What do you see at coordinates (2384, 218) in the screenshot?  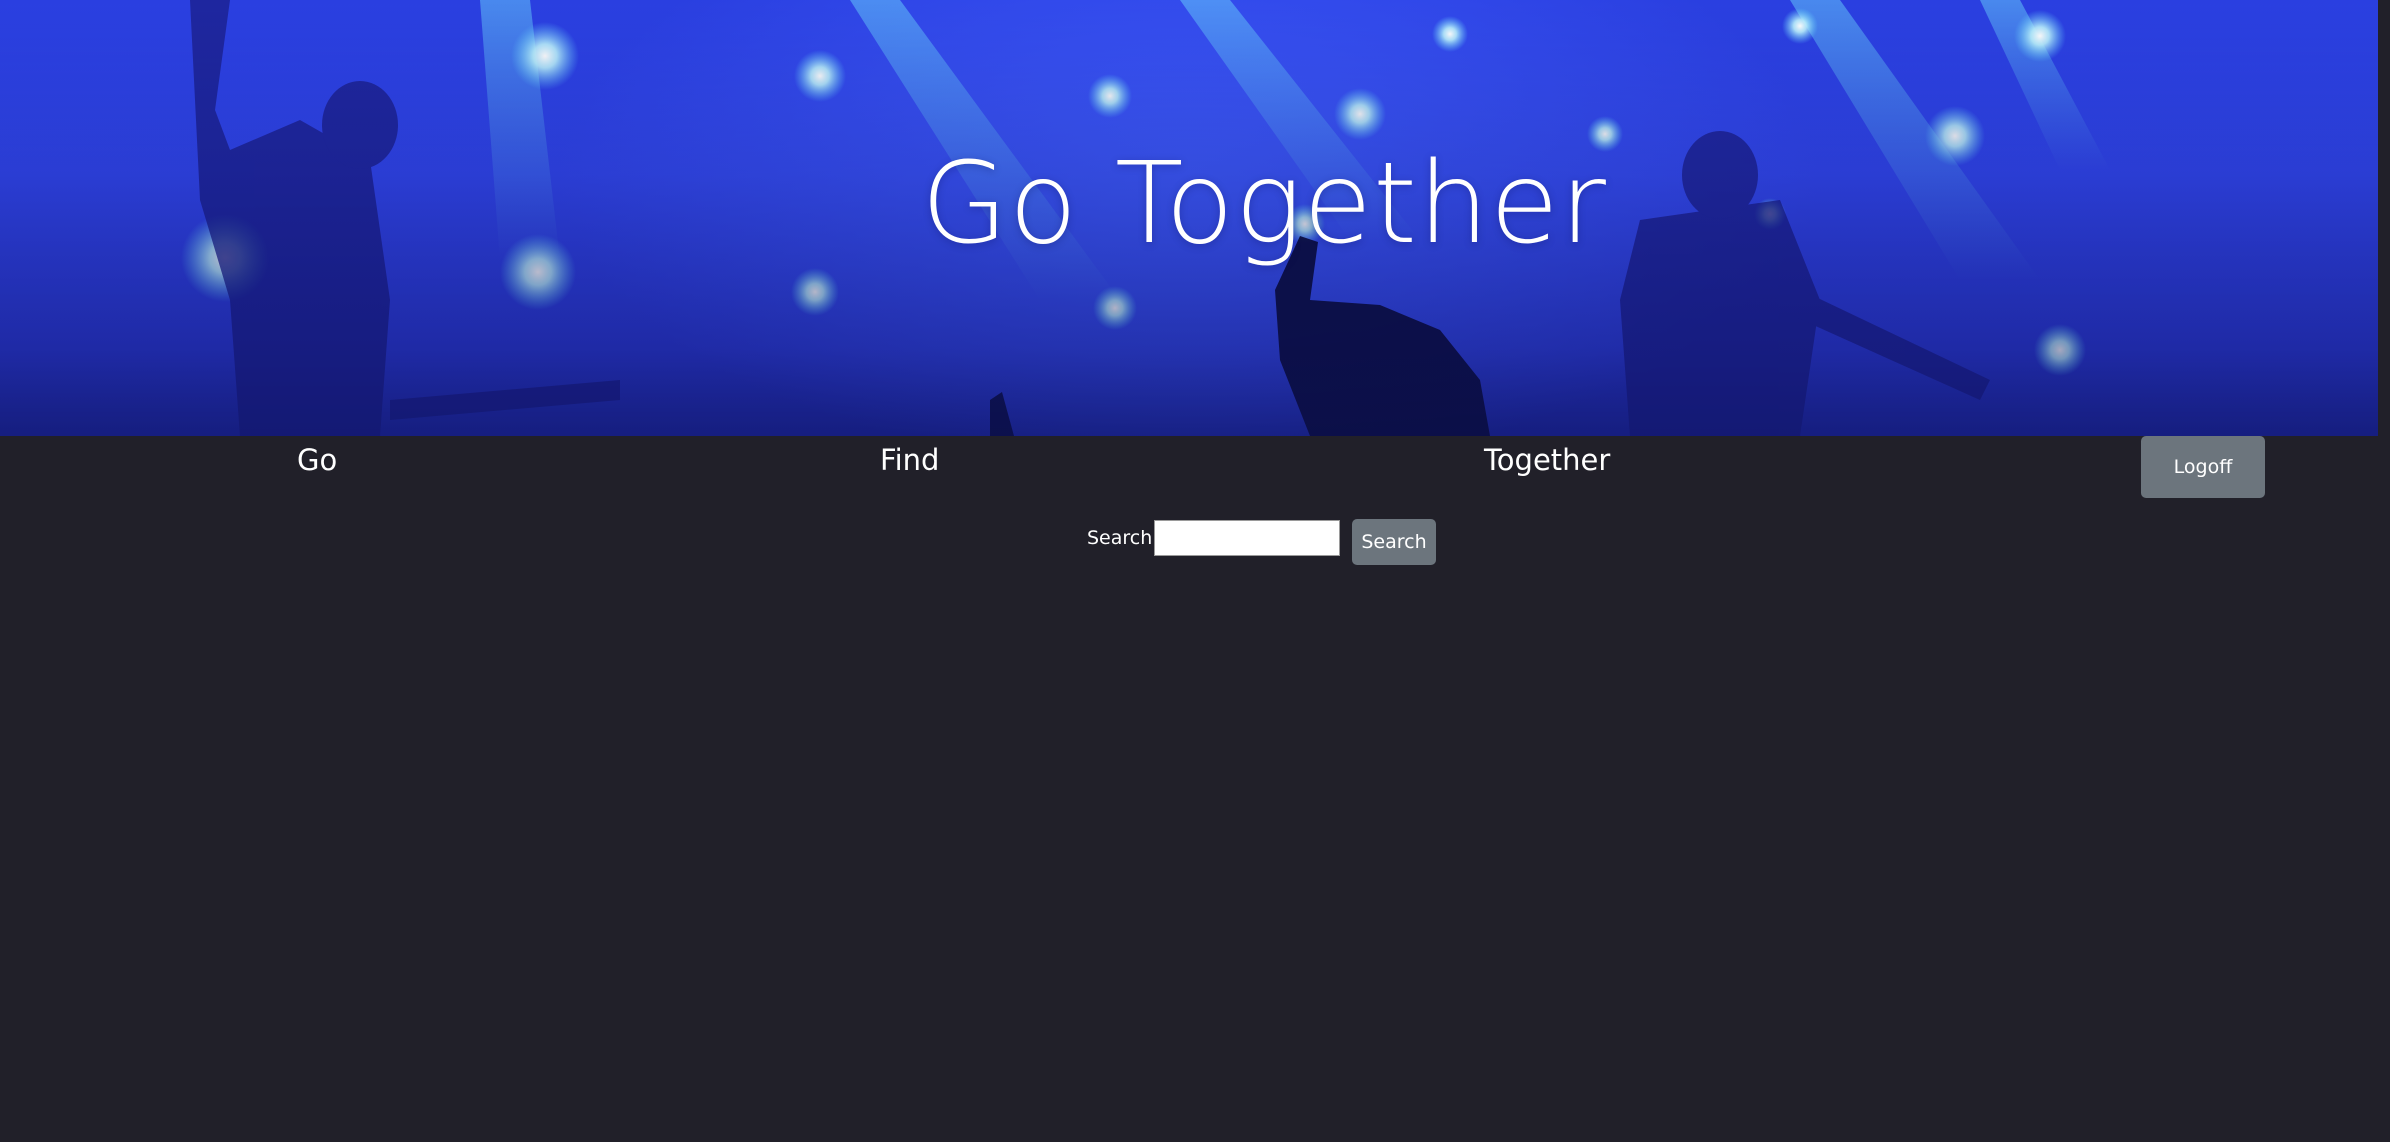 I see `hero-edge-strip` at bounding box center [2384, 218].